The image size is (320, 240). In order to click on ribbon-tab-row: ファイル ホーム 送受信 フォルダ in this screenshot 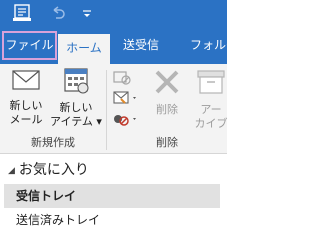, I will do `click(119, 45)`.